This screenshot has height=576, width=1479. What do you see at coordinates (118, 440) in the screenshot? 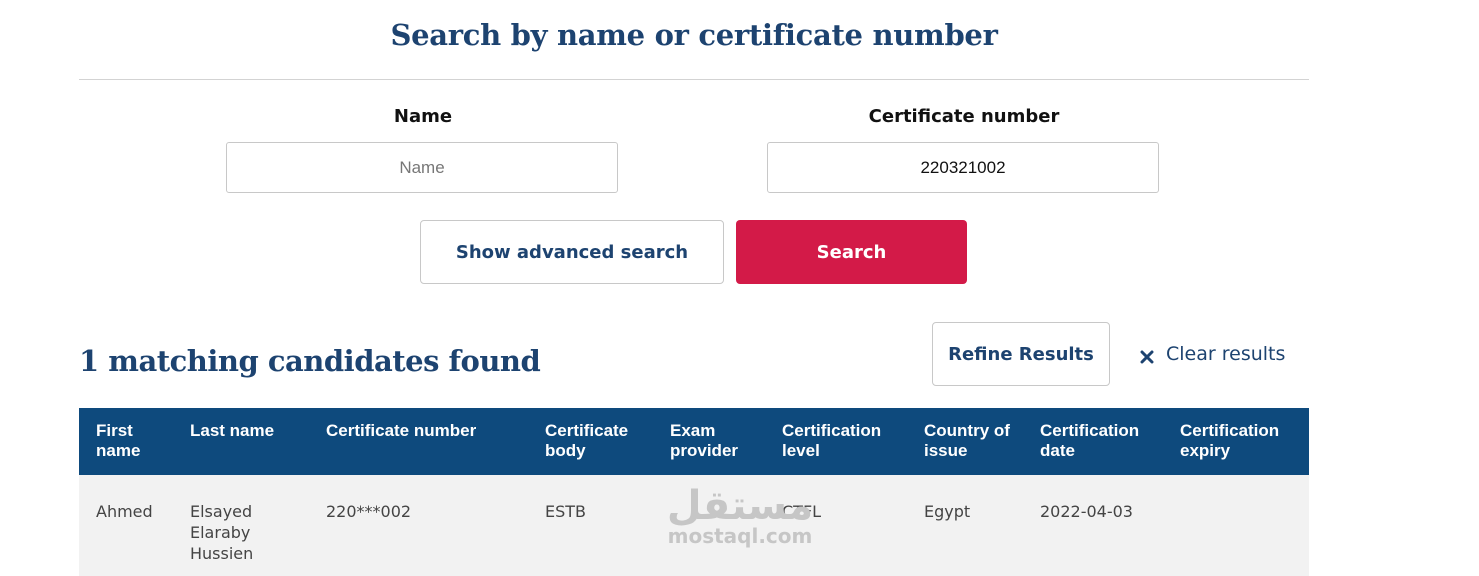
I see `column-header-first-name: First name` at bounding box center [118, 440].